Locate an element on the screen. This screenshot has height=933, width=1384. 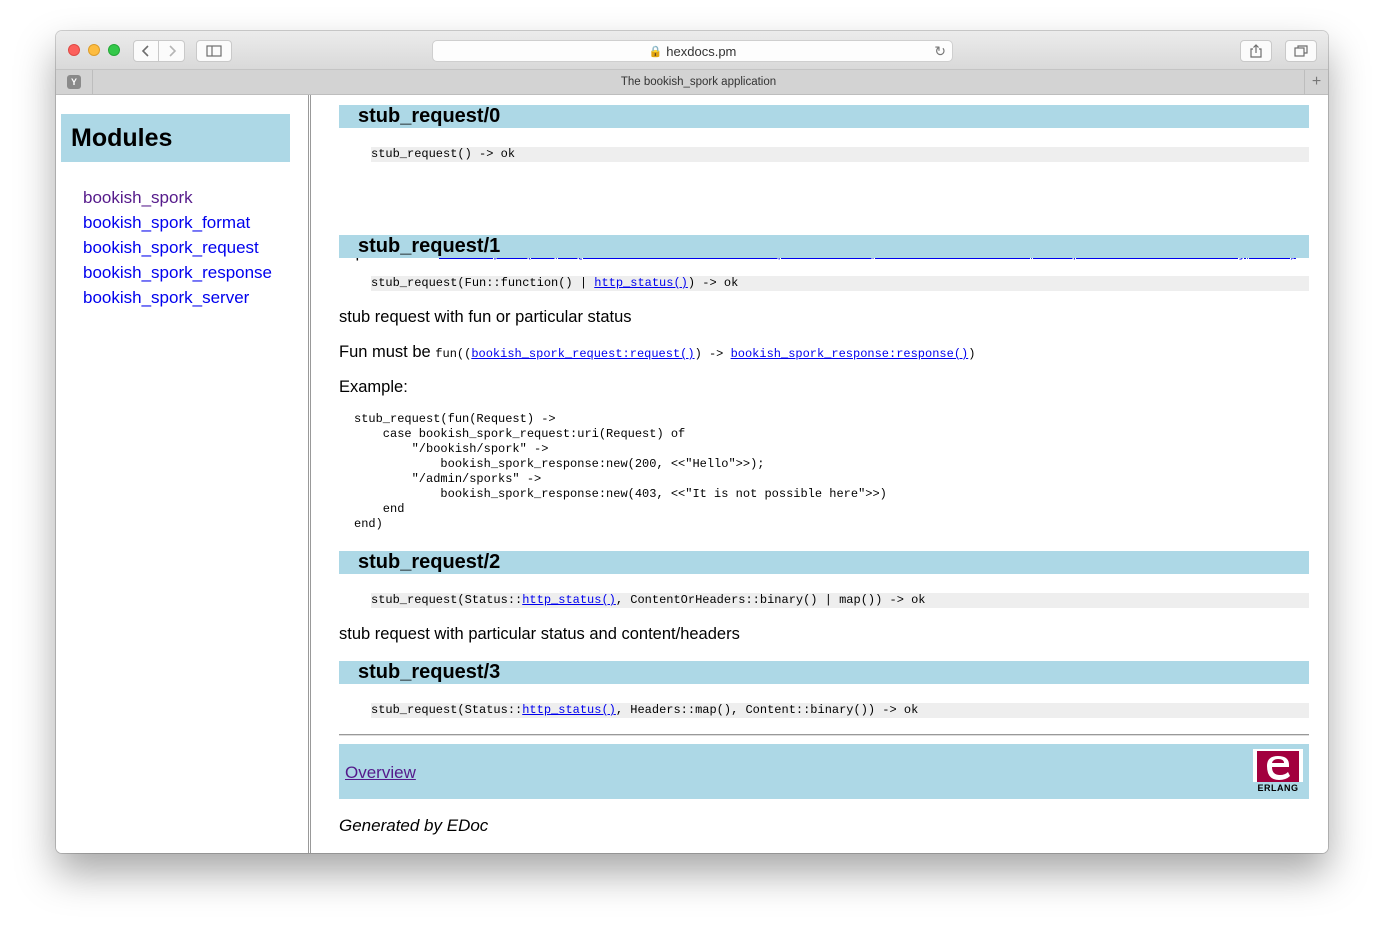
example-label: Example: is located at coordinates (373, 387).